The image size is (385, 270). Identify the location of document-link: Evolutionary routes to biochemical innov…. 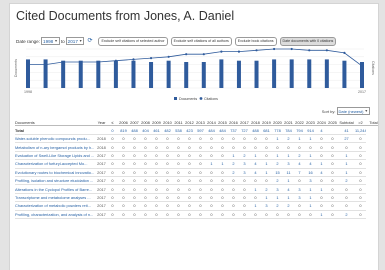
(55, 172).